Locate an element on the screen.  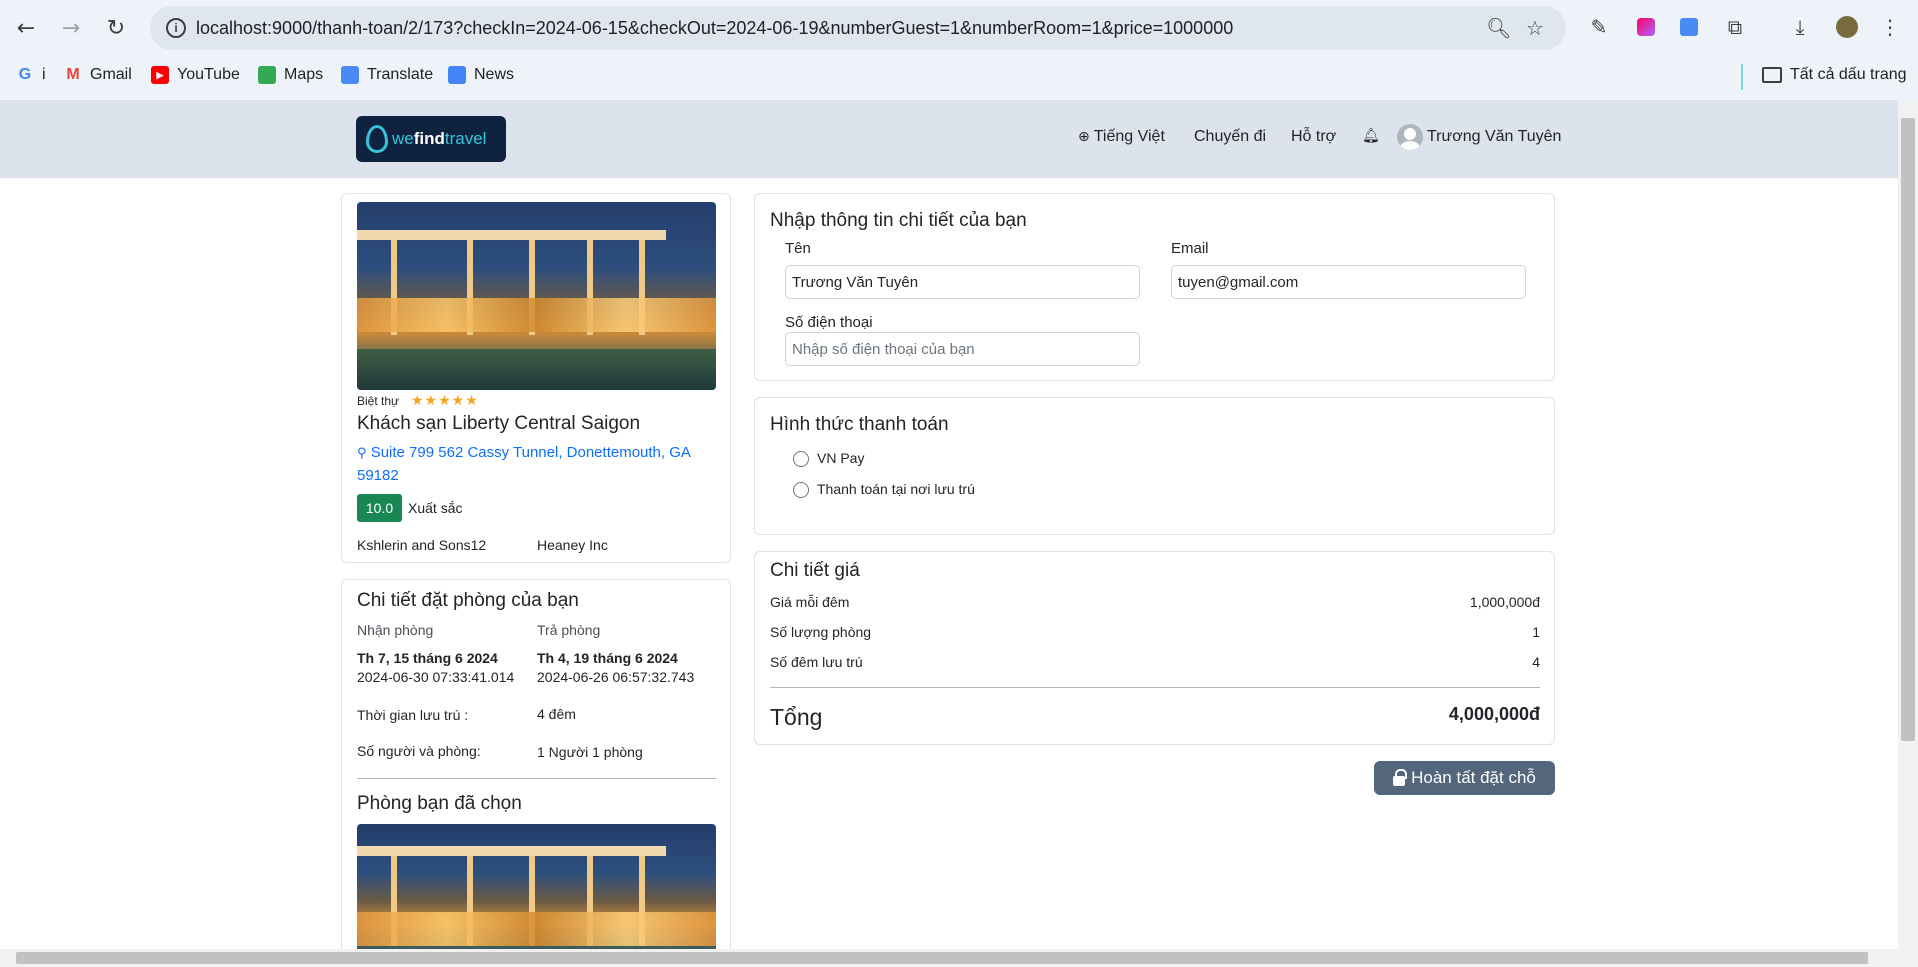
room-count-value: 1 is located at coordinates (1536, 632).